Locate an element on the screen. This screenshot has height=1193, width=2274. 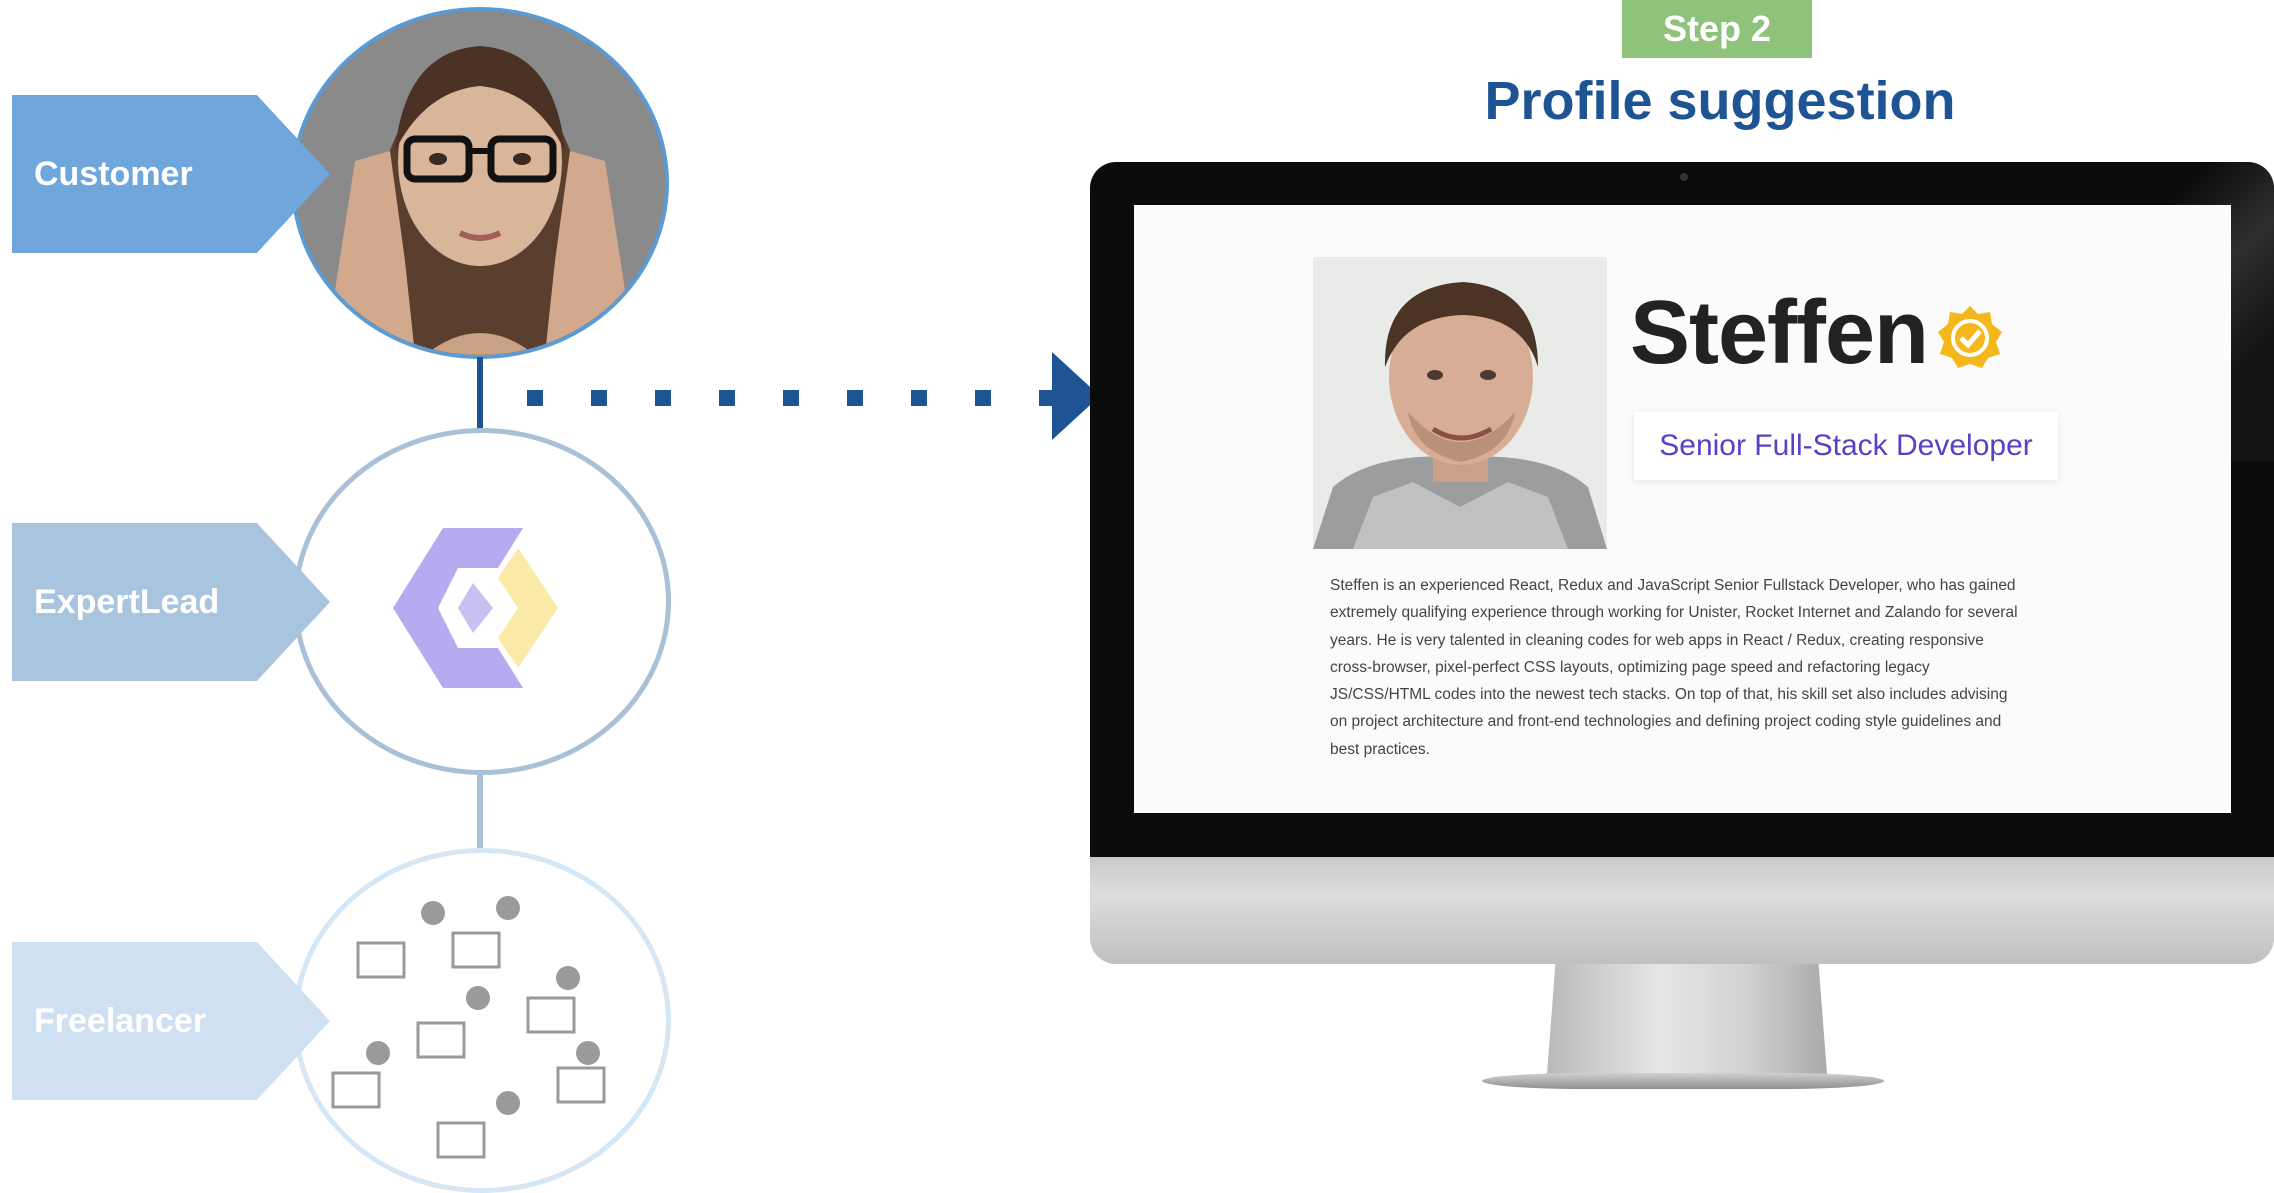
monitor-chin is located at coordinates (1682, 910).